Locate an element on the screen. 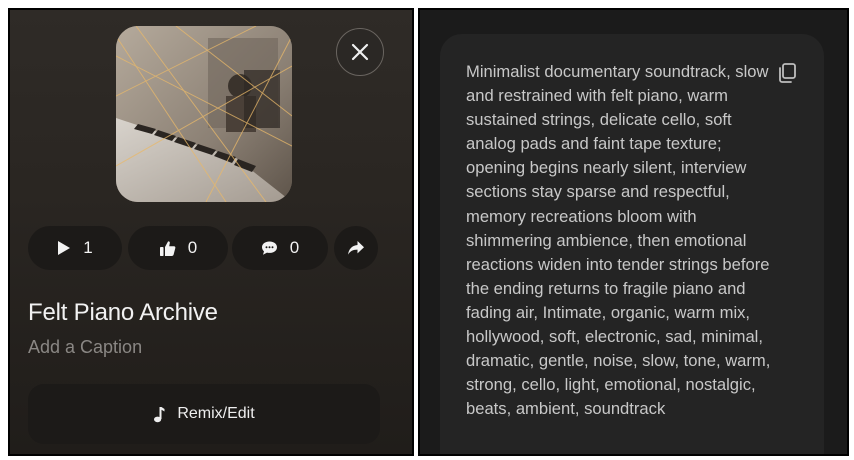 The width and height of the screenshot is (854, 460). close-icon is located at coordinates (360, 52).